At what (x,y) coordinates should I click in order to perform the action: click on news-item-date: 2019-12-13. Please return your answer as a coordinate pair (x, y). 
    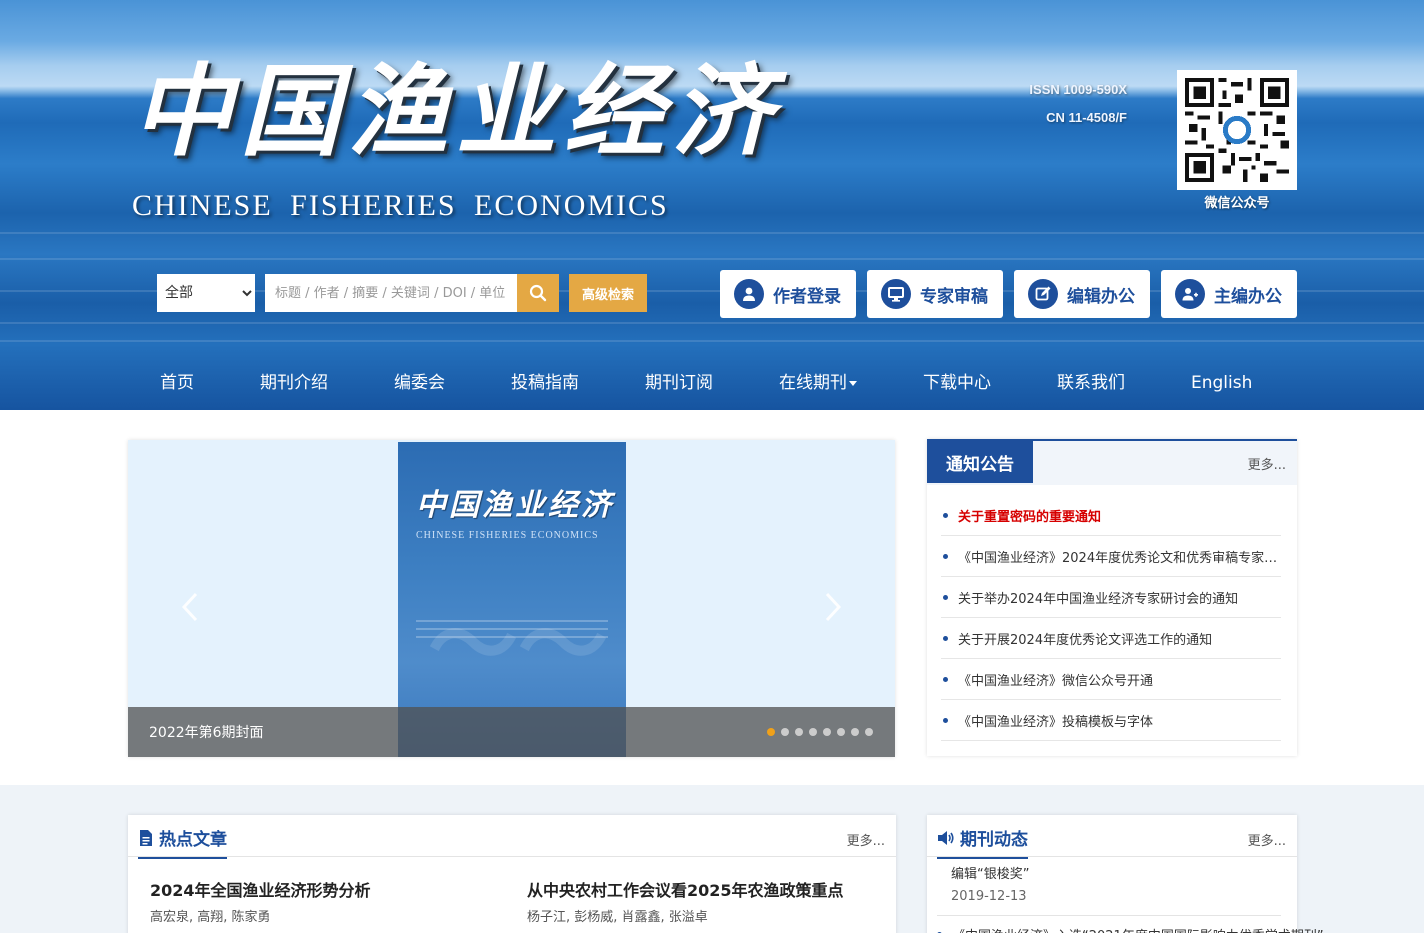
    Looking at the image, I should click on (989, 896).